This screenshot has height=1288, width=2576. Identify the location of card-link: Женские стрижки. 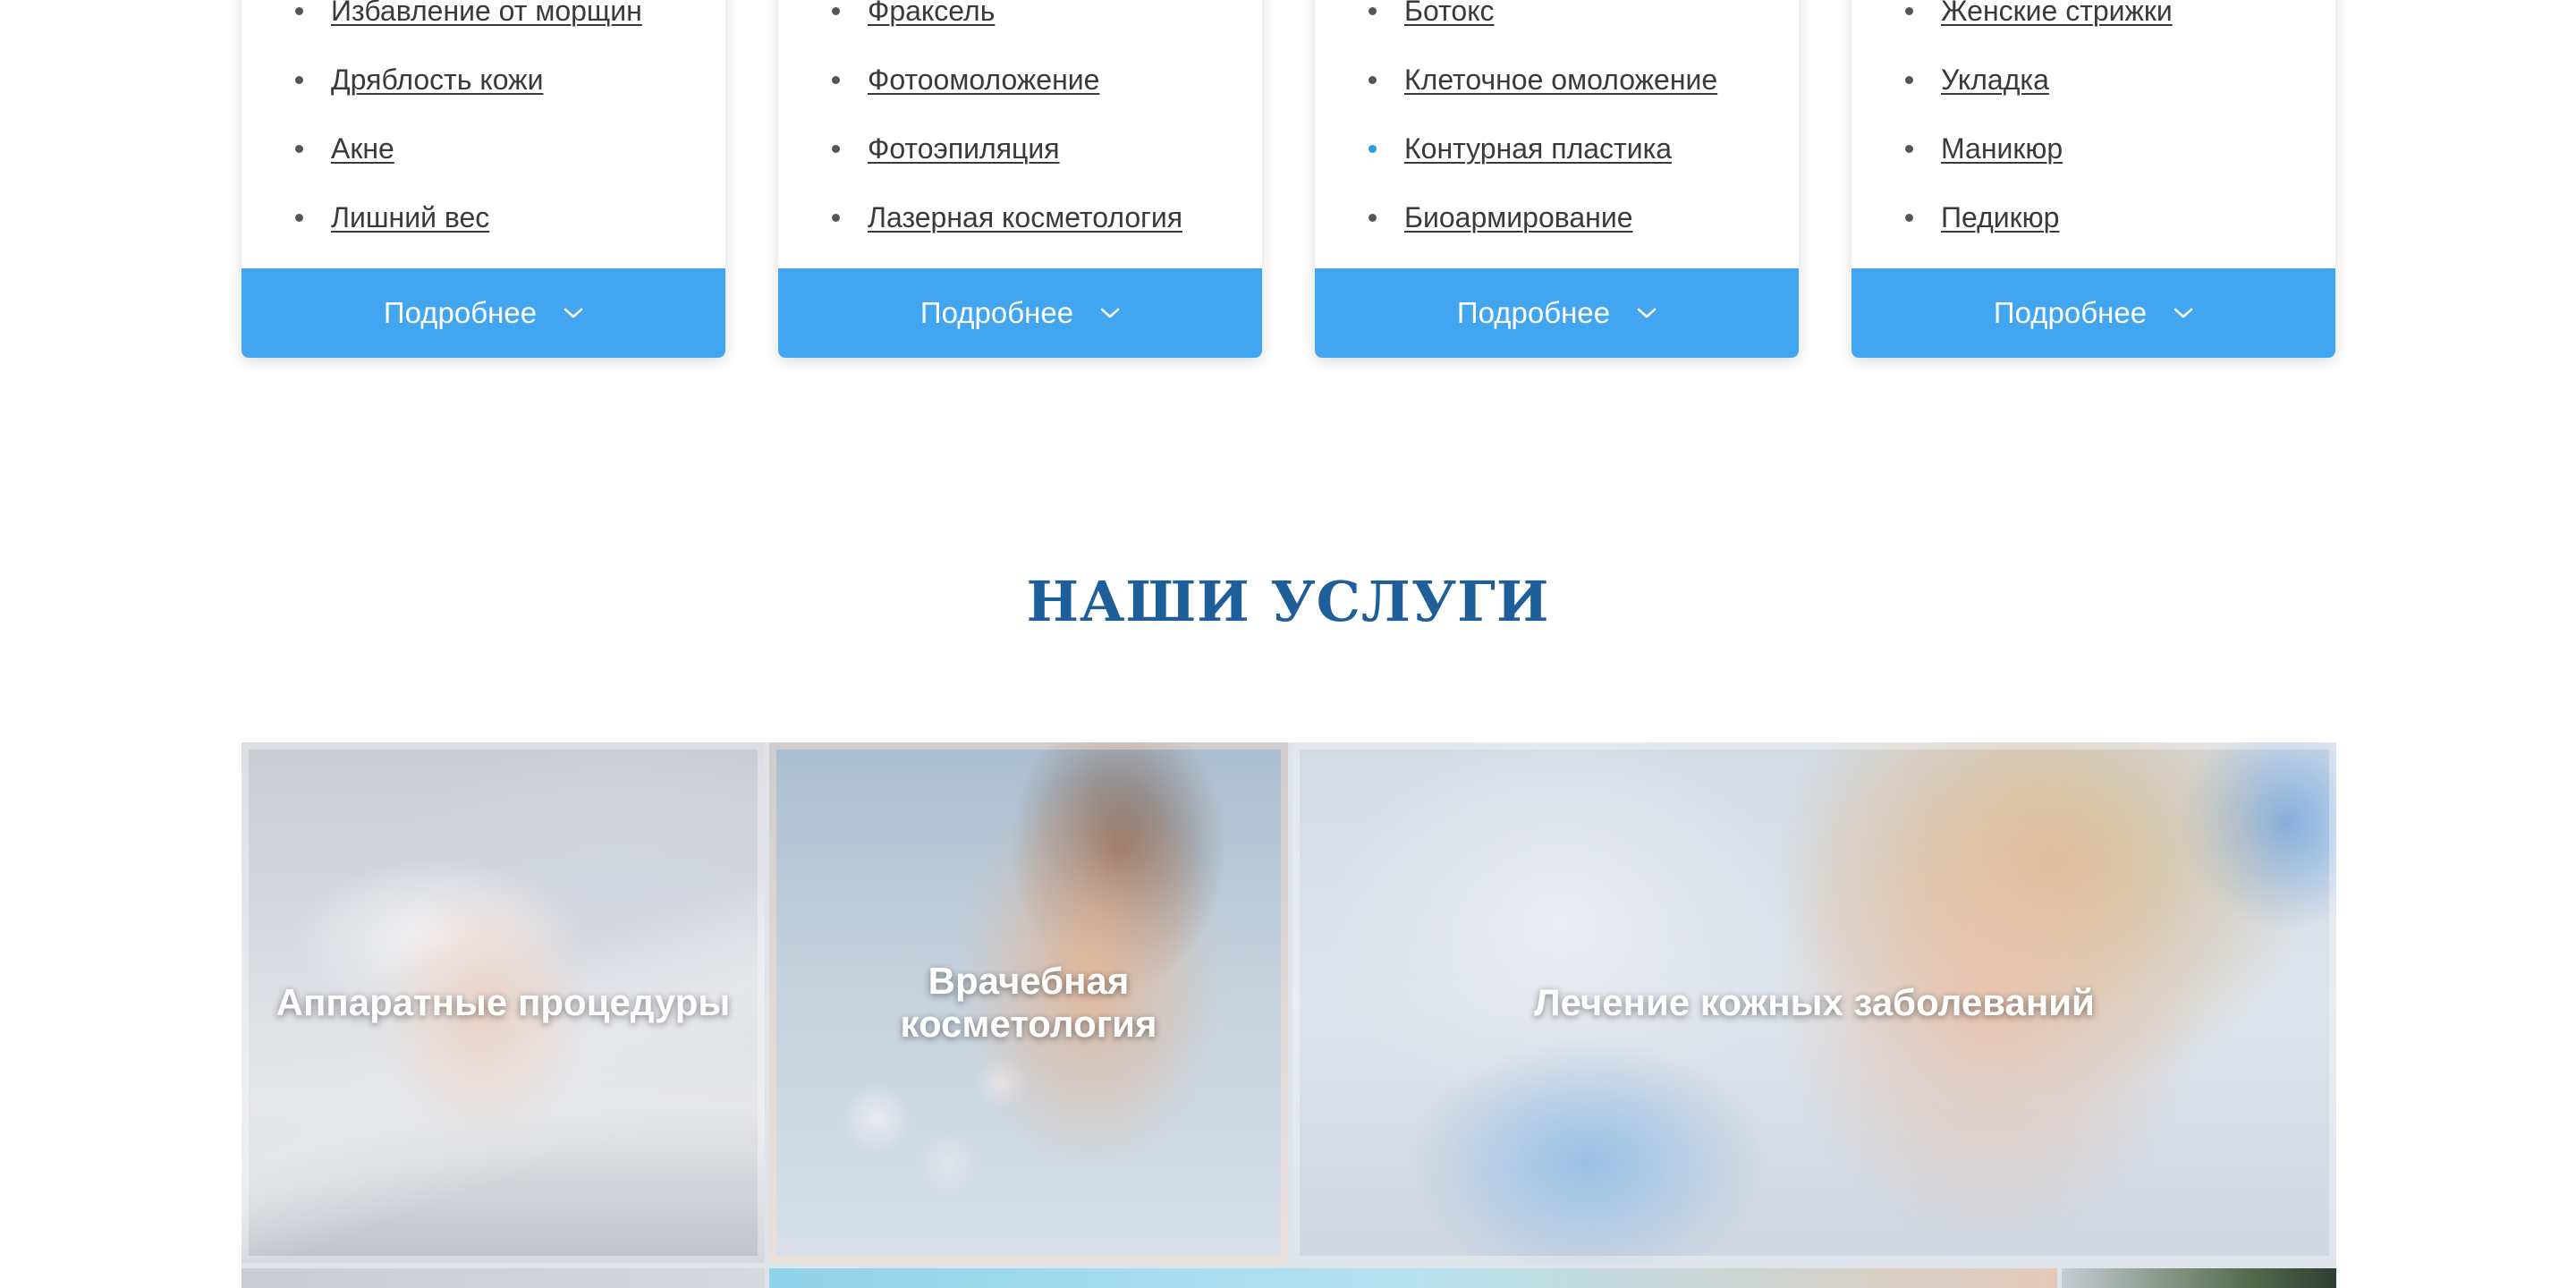
(2057, 16).